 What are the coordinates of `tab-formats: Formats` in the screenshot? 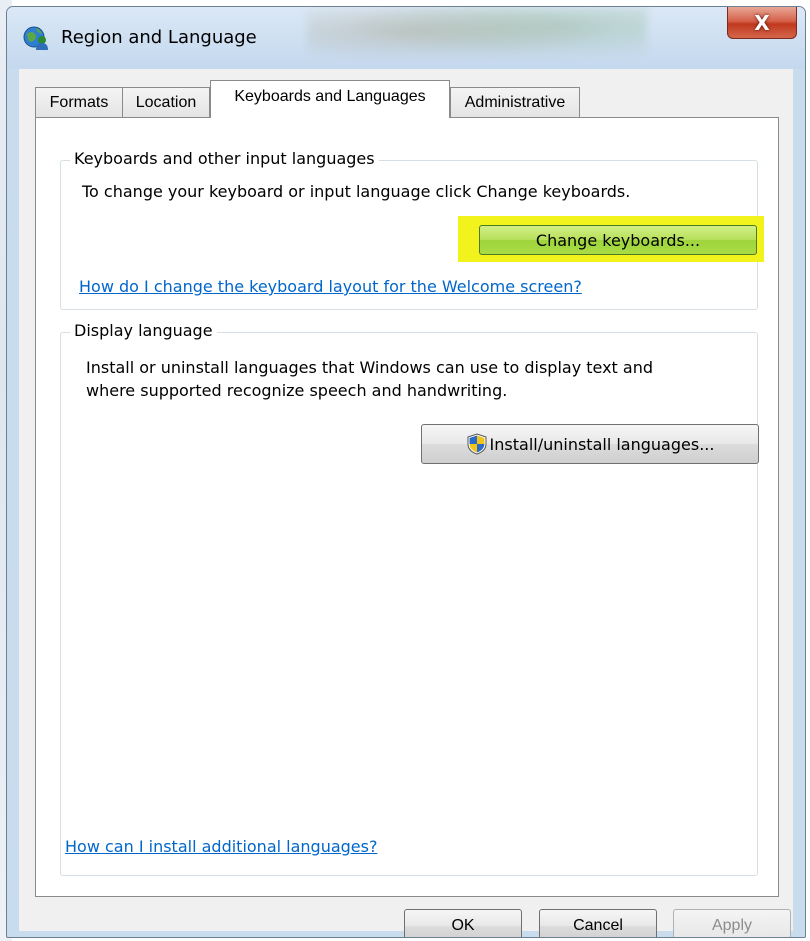 It's located at (79, 102).